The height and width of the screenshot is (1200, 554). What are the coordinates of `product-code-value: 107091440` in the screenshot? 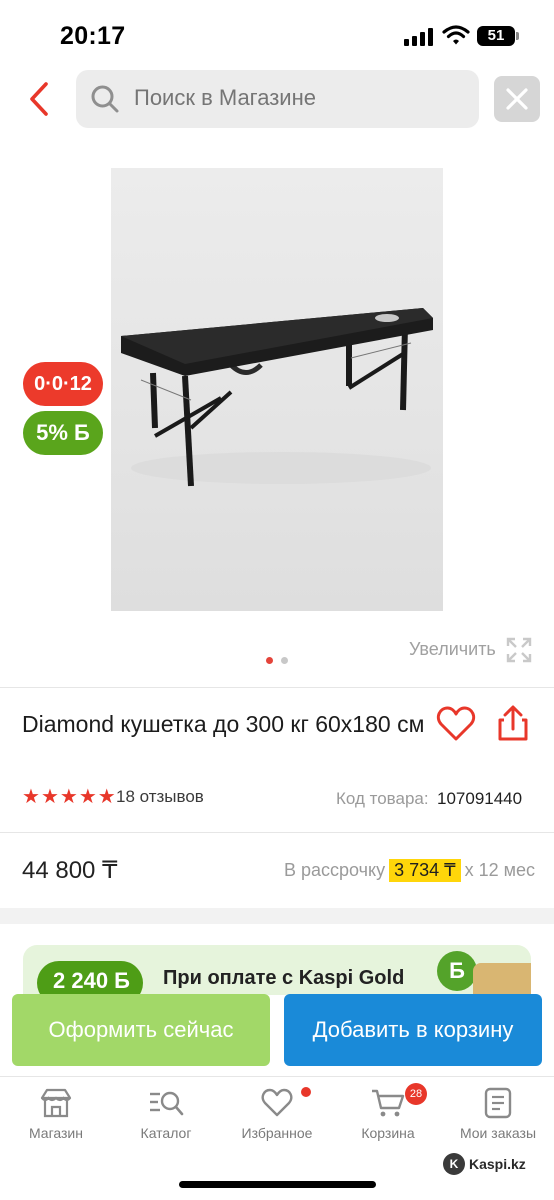 It's located at (480, 798).